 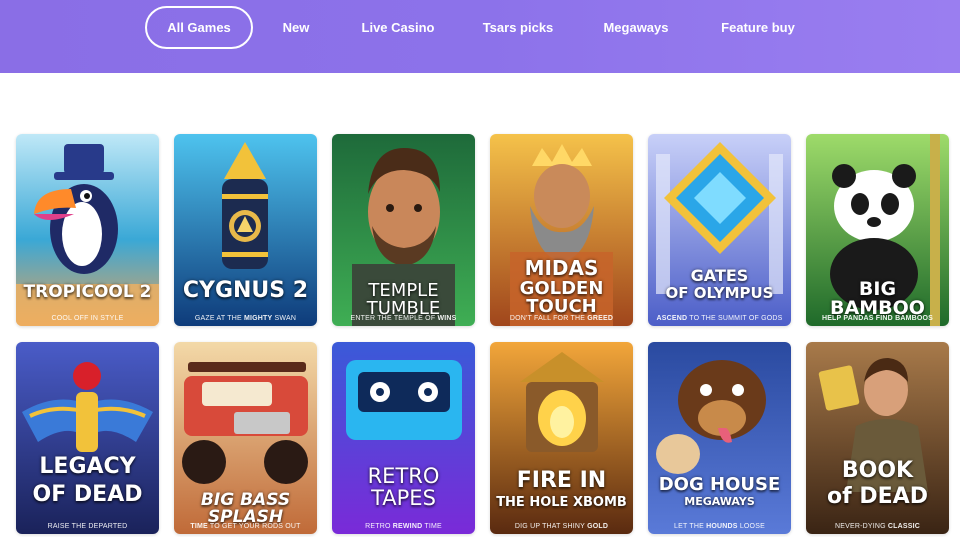 I want to click on game-tagline: GAZE AT THE MIGHTY SWAN, so click(x=245, y=318).